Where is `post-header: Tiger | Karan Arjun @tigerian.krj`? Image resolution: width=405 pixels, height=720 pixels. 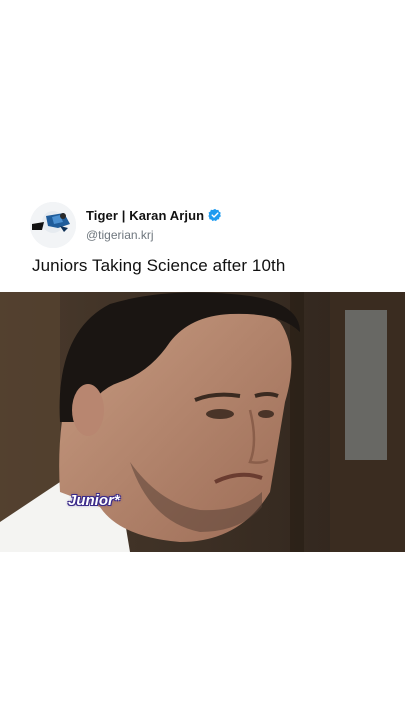 post-header: Tiger | Karan Arjun @tigerian.krj is located at coordinates (210, 225).